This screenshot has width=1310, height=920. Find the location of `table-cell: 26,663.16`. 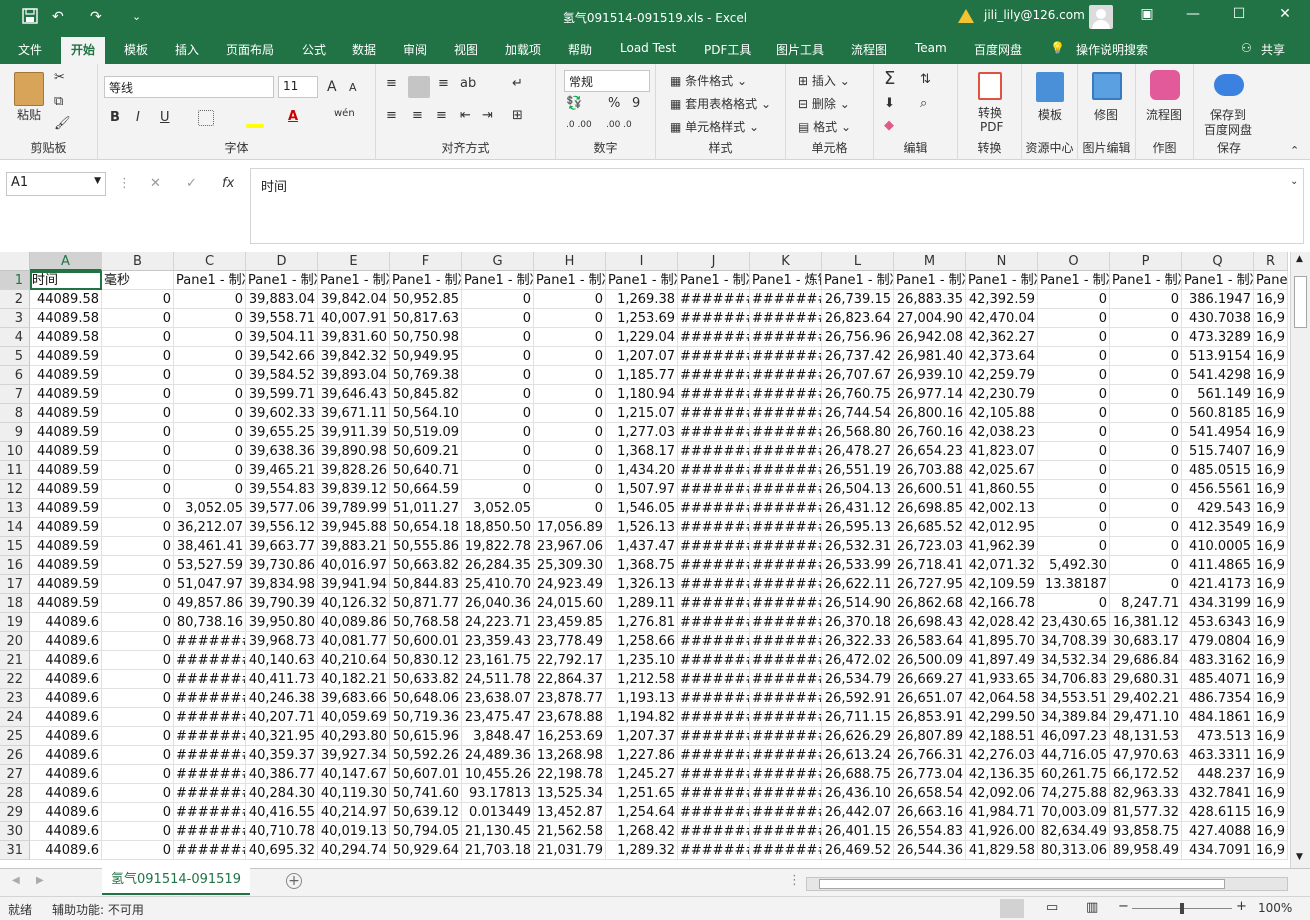

table-cell: 26,663.16 is located at coordinates (930, 812).